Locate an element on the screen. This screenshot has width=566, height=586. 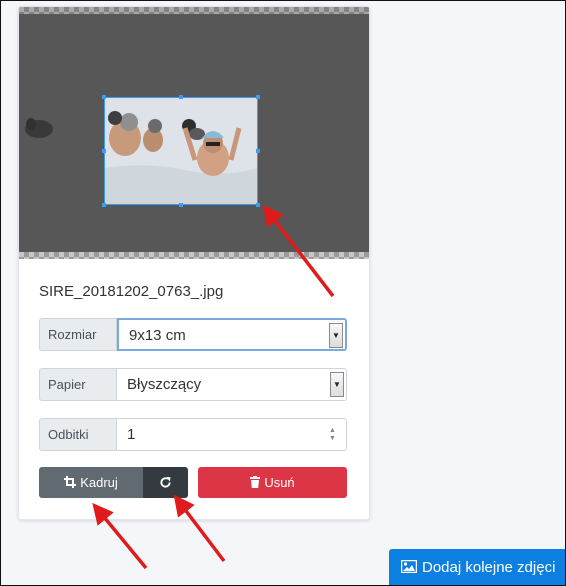
add-more-photos-label: Dodaj kolejne zdjęci is located at coordinates (489, 567).